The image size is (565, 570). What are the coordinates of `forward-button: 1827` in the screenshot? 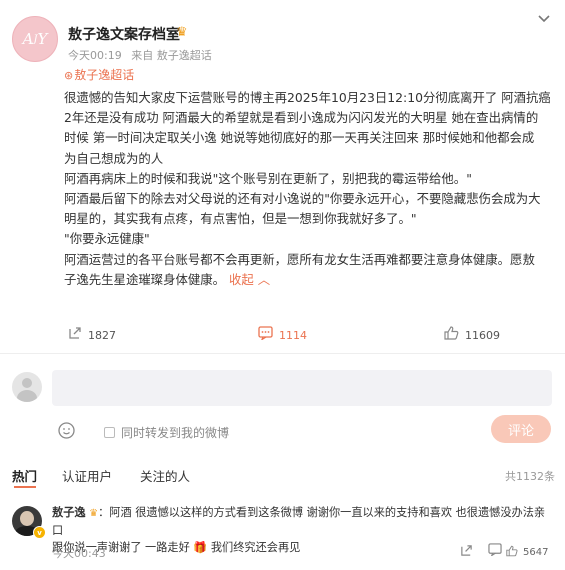 It's located at (92, 335).